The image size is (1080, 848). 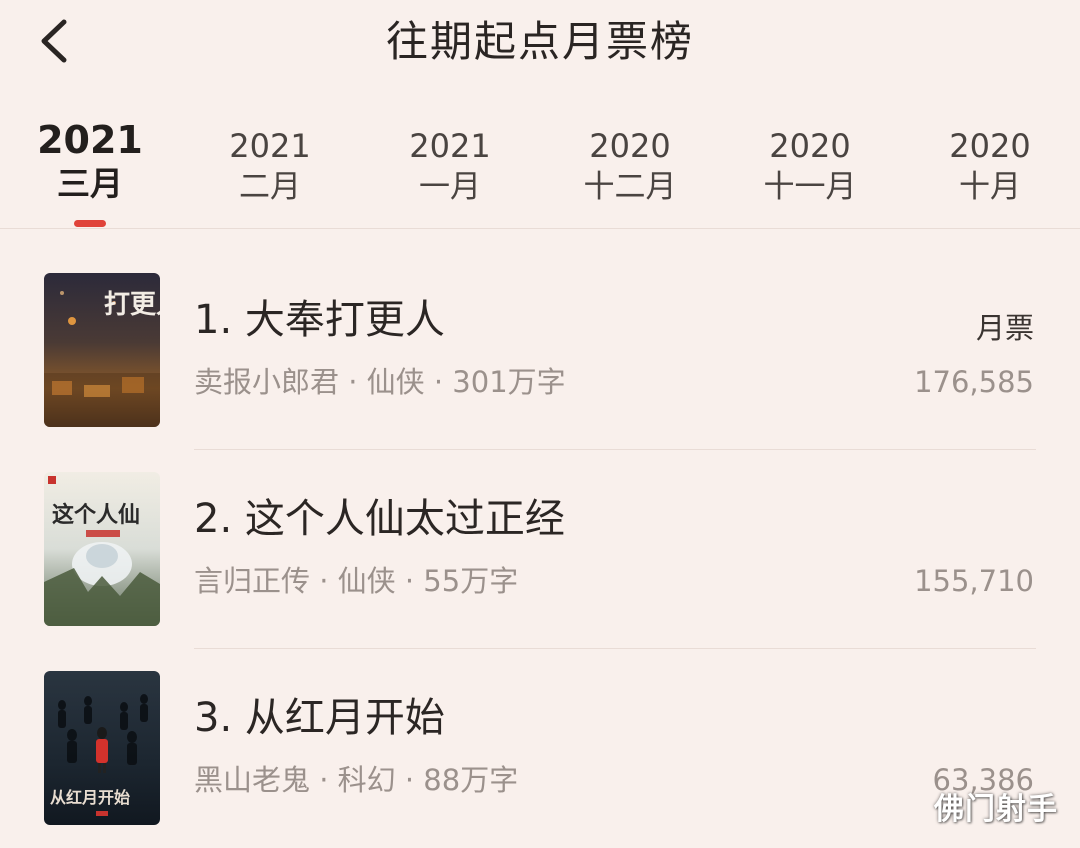 What do you see at coordinates (319, 320) in the screenshot?
I see `book-title: 1. 大奉打更人` at bounding box center [319, 320].